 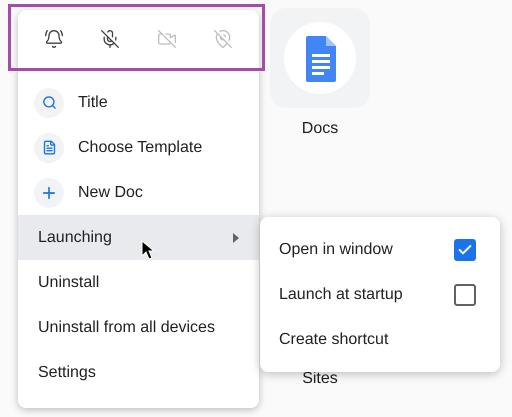 What do you see at coordinates (49, 193) in the screenshot?
I see `plus-icon` at bounding box center [49, 193].